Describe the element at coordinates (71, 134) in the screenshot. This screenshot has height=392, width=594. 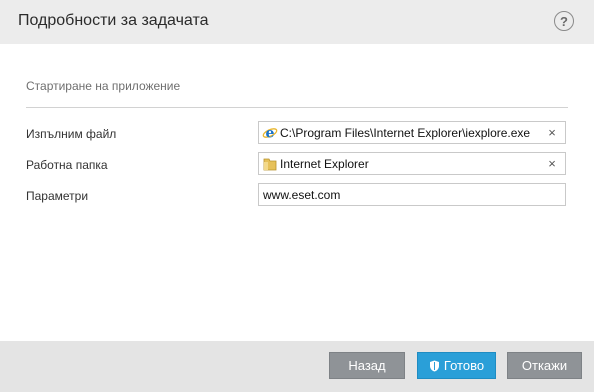
I see `executable-label: Изпълним файл` at that location.